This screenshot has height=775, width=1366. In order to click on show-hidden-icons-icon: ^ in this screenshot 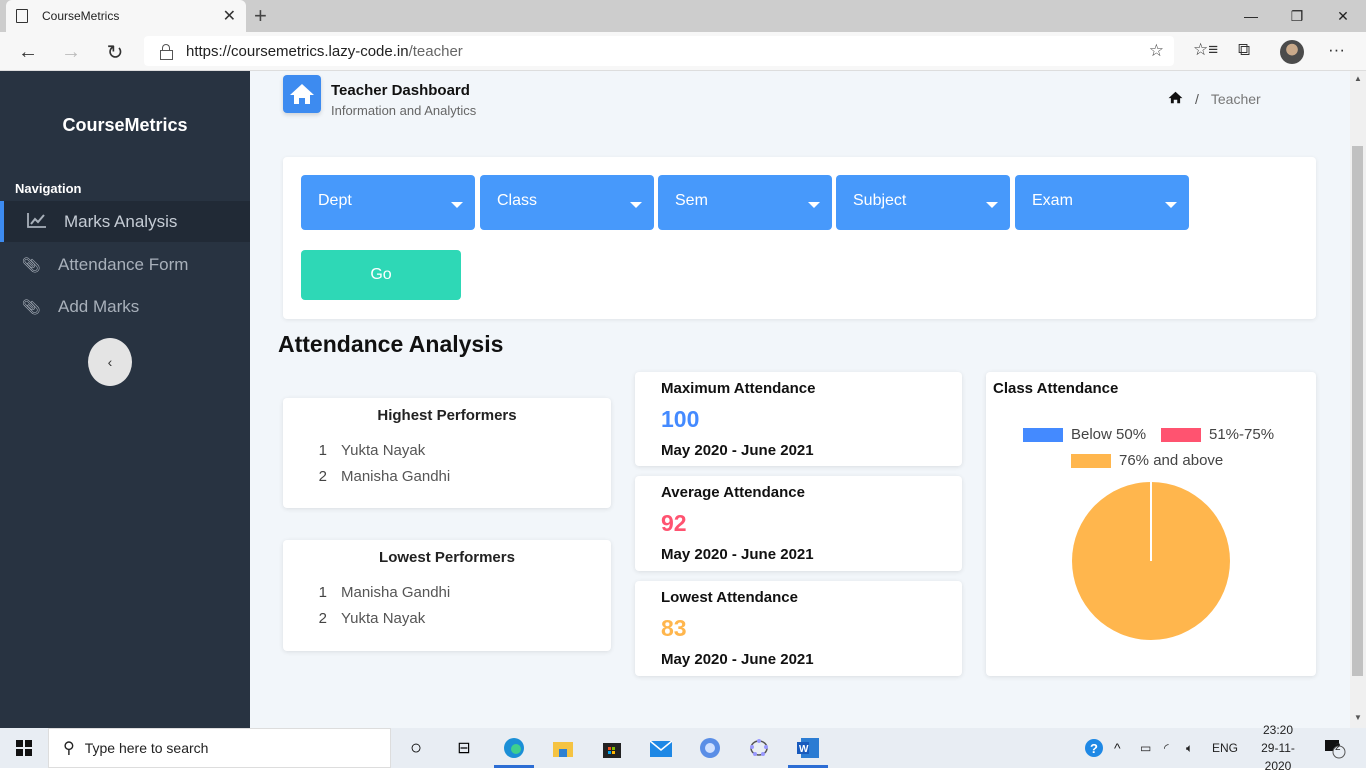, I will do `click(1117, 748)`.